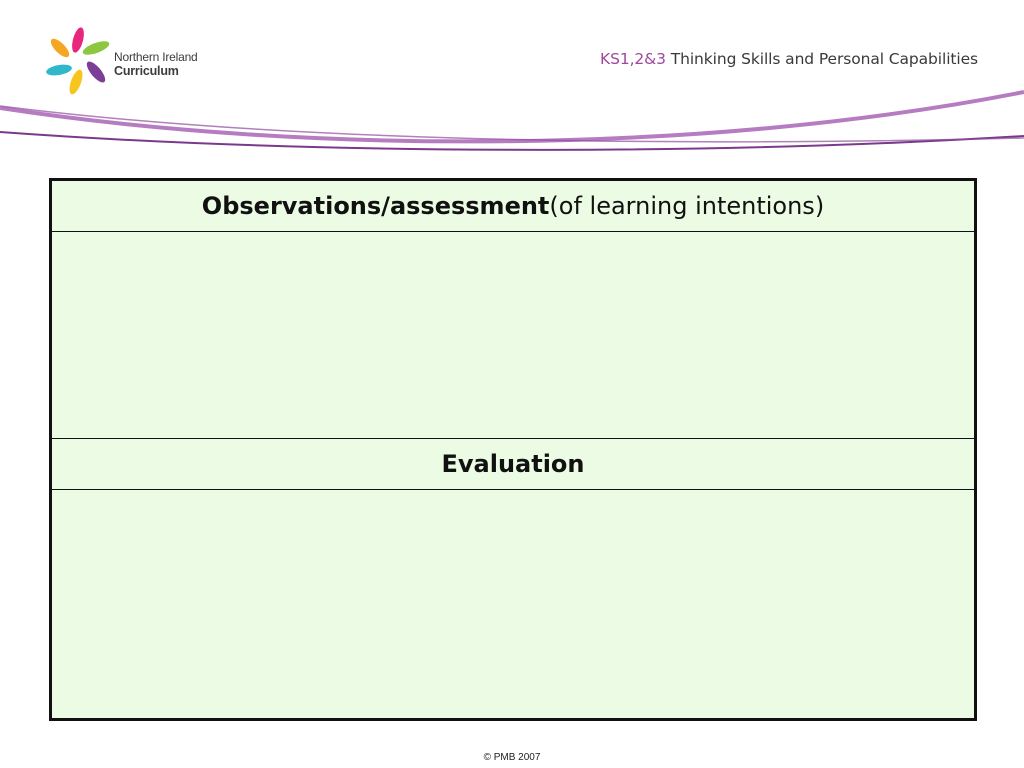  What do you see at coordinates (633, 59) in the screenshot?
I see `header-title-key-stages: KS1,2&3` at bounding box center [633, 59].